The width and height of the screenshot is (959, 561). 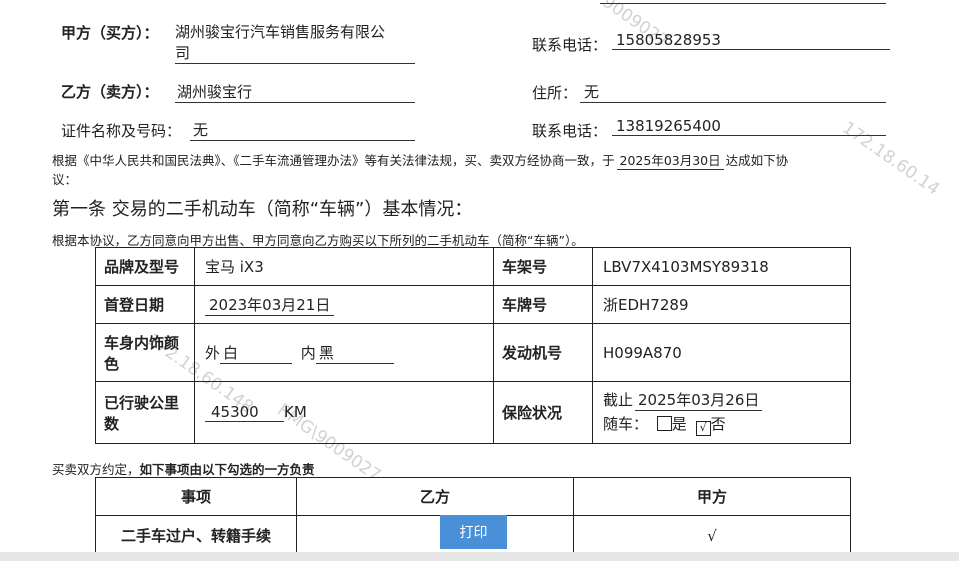 I want to click on table-row: 首登日期 2023年03月21日 车牌号 浙EDH7289, so click(x=473, y=304).